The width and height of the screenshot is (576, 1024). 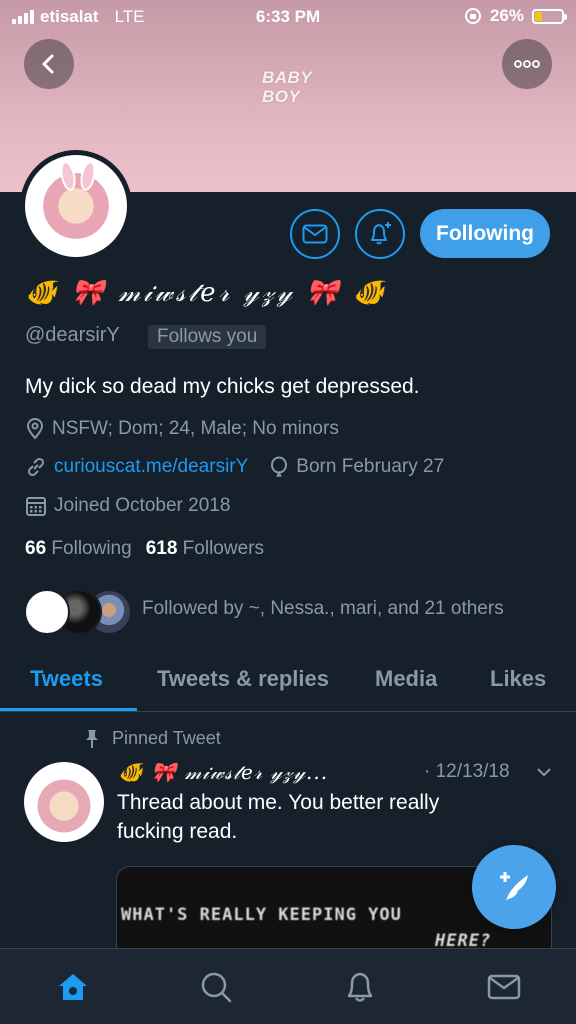 I want to click on message-button, so click(x=315, y=234).